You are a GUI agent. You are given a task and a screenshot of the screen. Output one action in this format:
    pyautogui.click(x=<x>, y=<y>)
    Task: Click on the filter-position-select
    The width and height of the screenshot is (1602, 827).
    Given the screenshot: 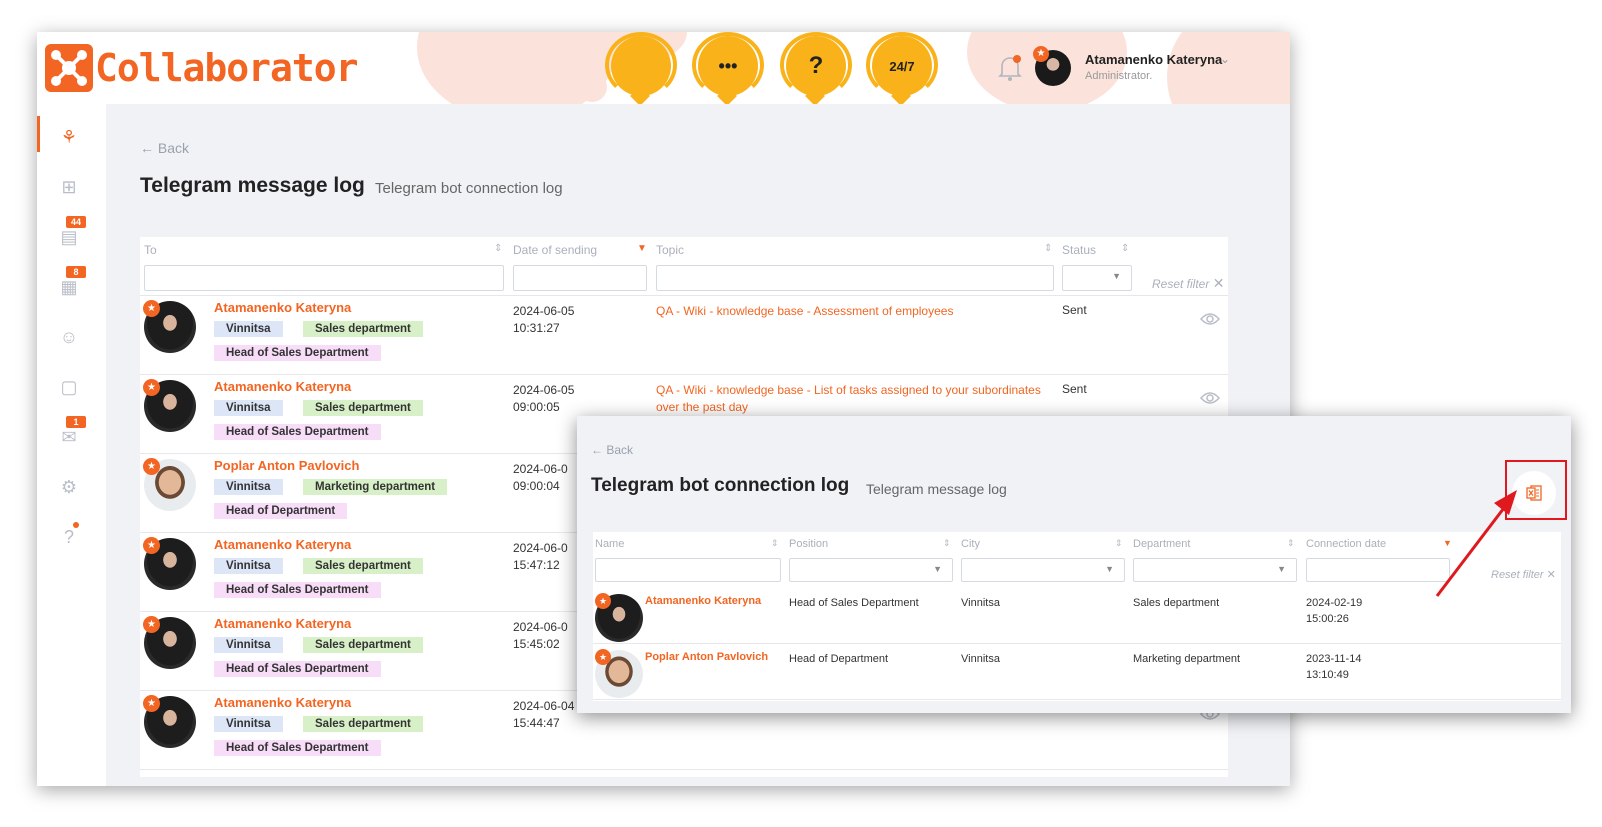 What is the action you would take?
    pyautogui.click(x=871, y=570)
    